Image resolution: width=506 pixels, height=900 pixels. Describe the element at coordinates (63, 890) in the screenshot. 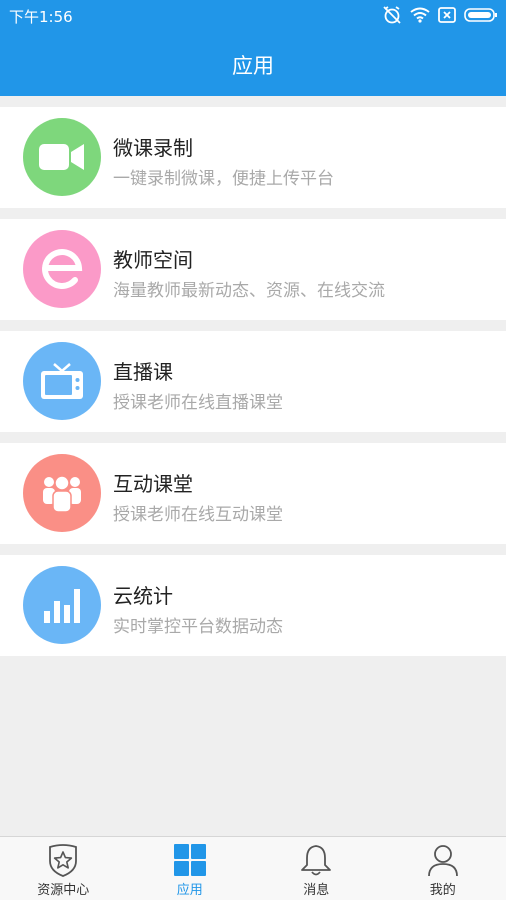

I see `tab-label: 资源中心` at that location.